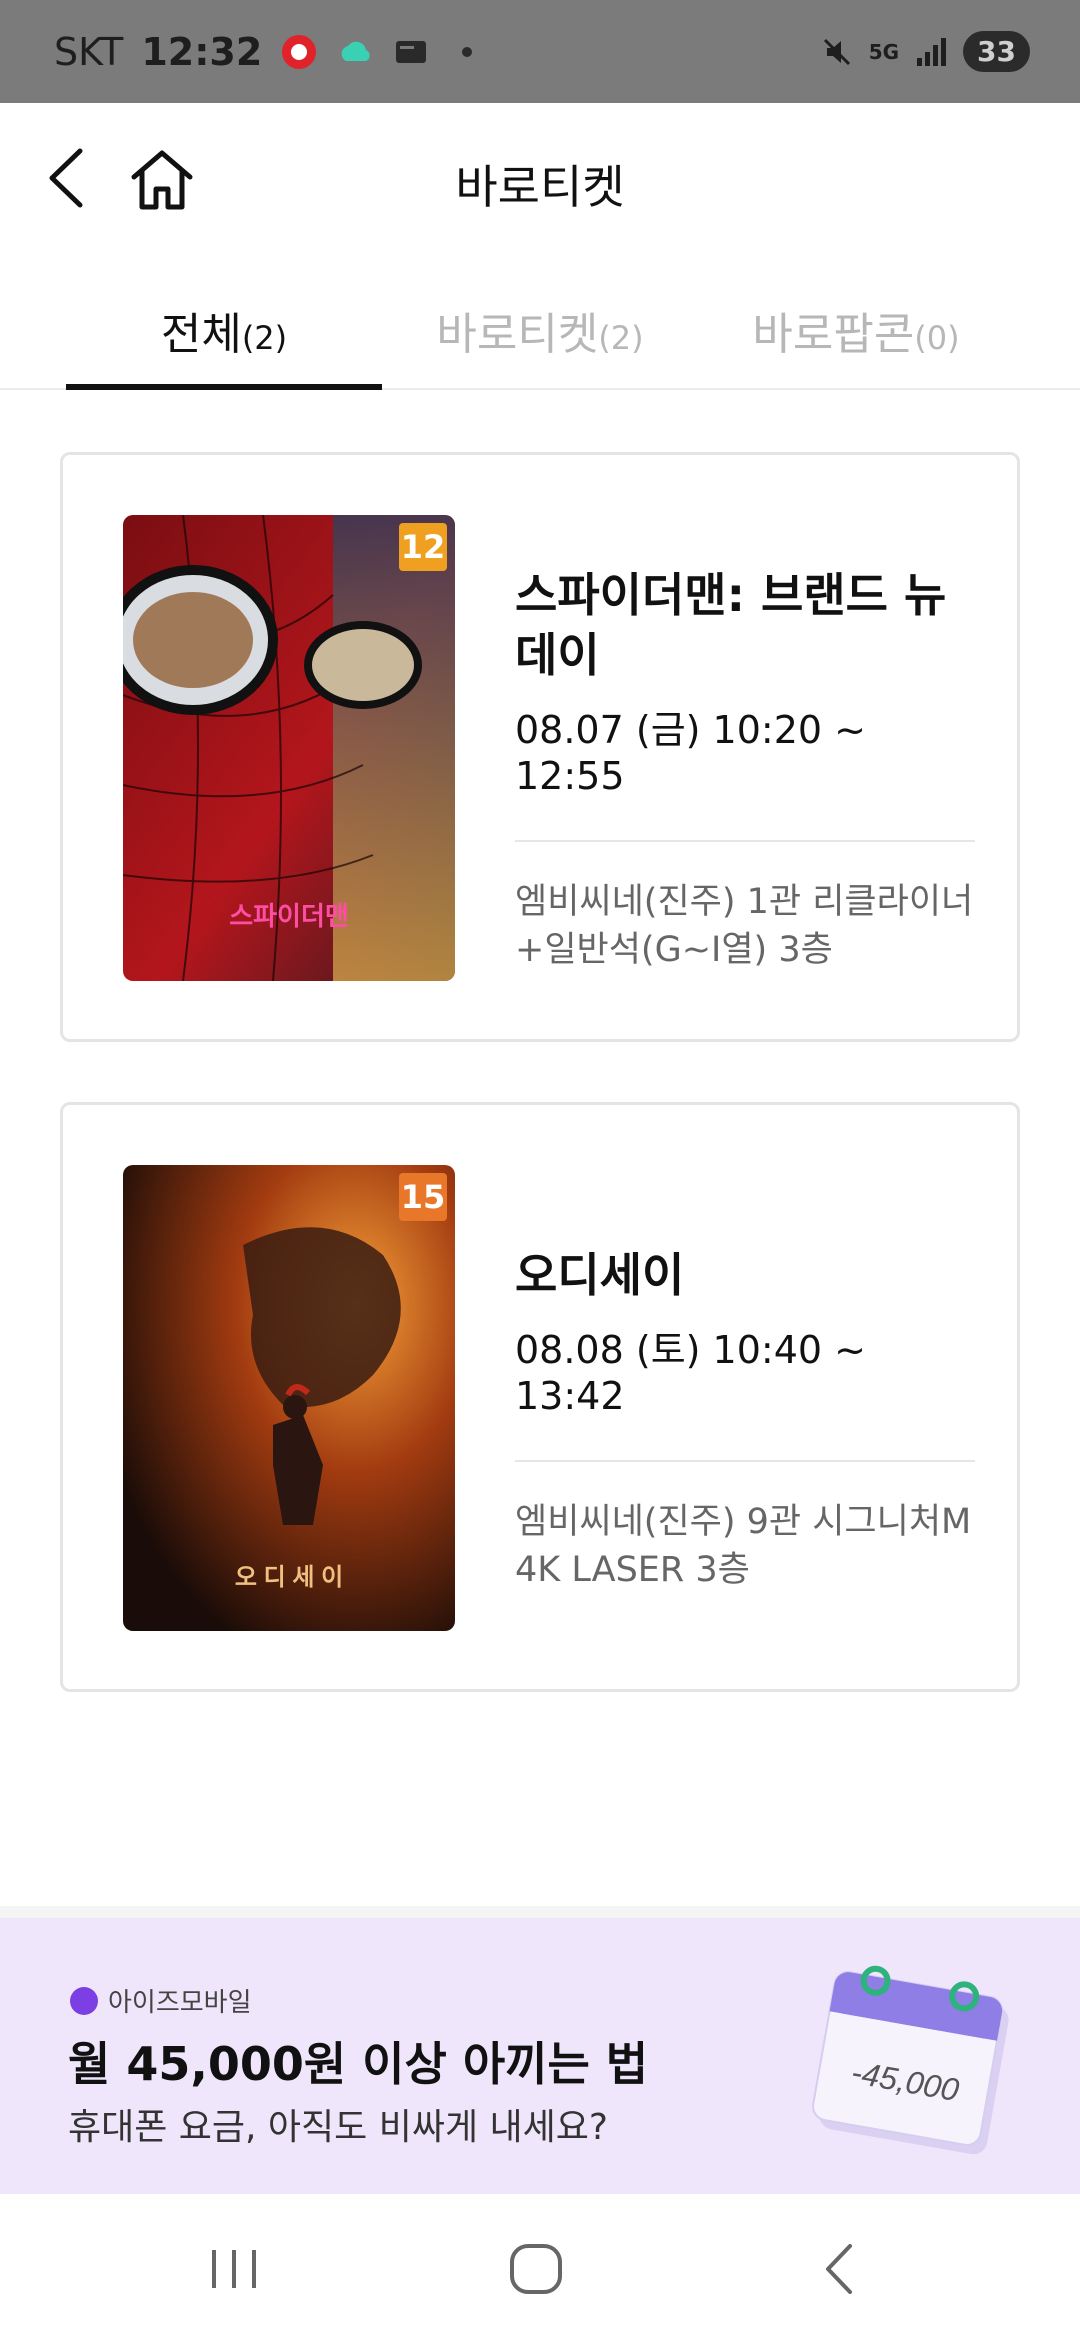 The height and width of the screenshot is (2340, 1080). I want to click on tab-label: 바로팝콘, so click(833, 334).